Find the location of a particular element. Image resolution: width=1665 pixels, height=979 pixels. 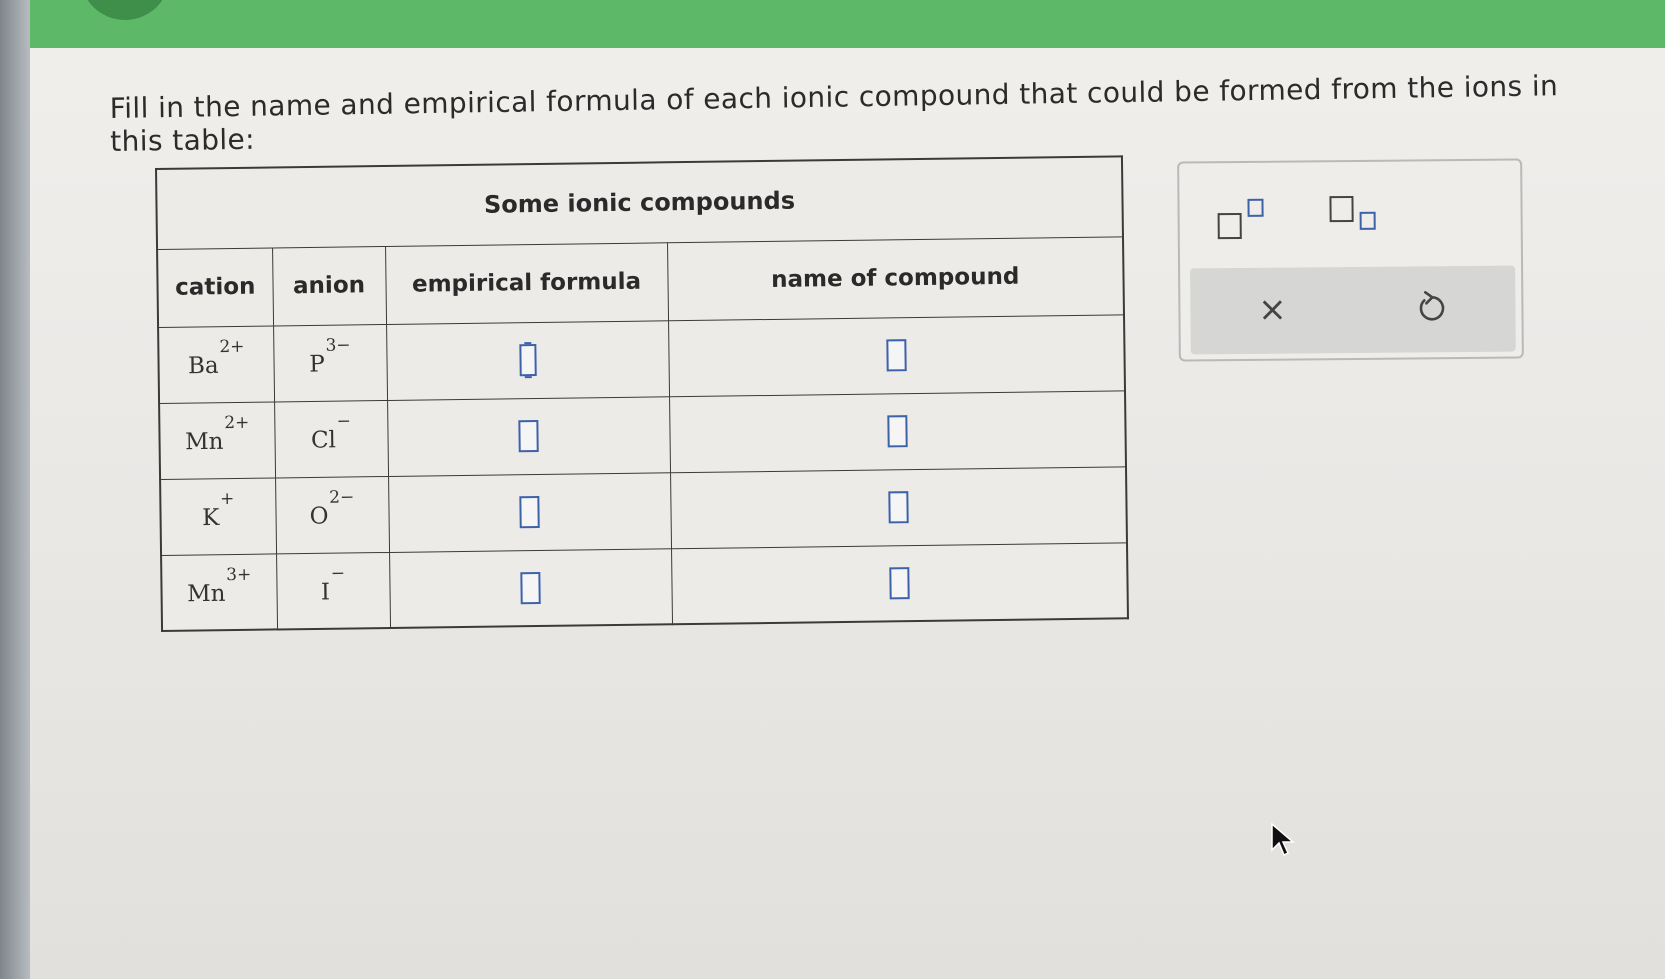

table-row: Mn2+ Cl− is located at coordinates (642, 434).